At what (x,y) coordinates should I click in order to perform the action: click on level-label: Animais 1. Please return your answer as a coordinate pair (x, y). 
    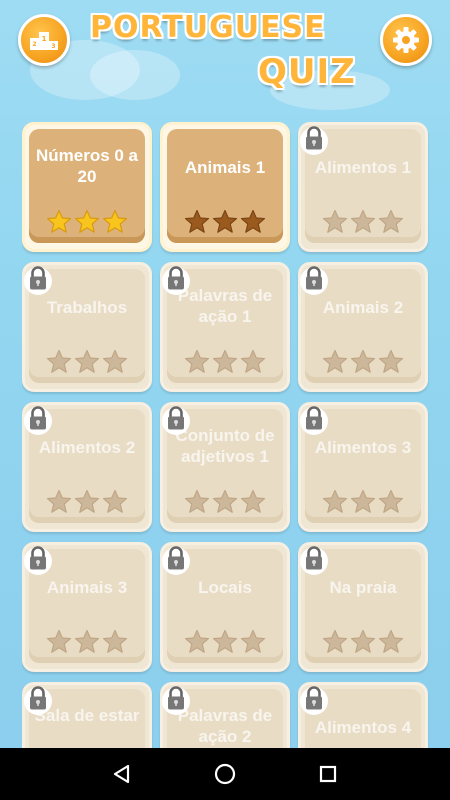
    Looking at the image, I should click on (225, 167).